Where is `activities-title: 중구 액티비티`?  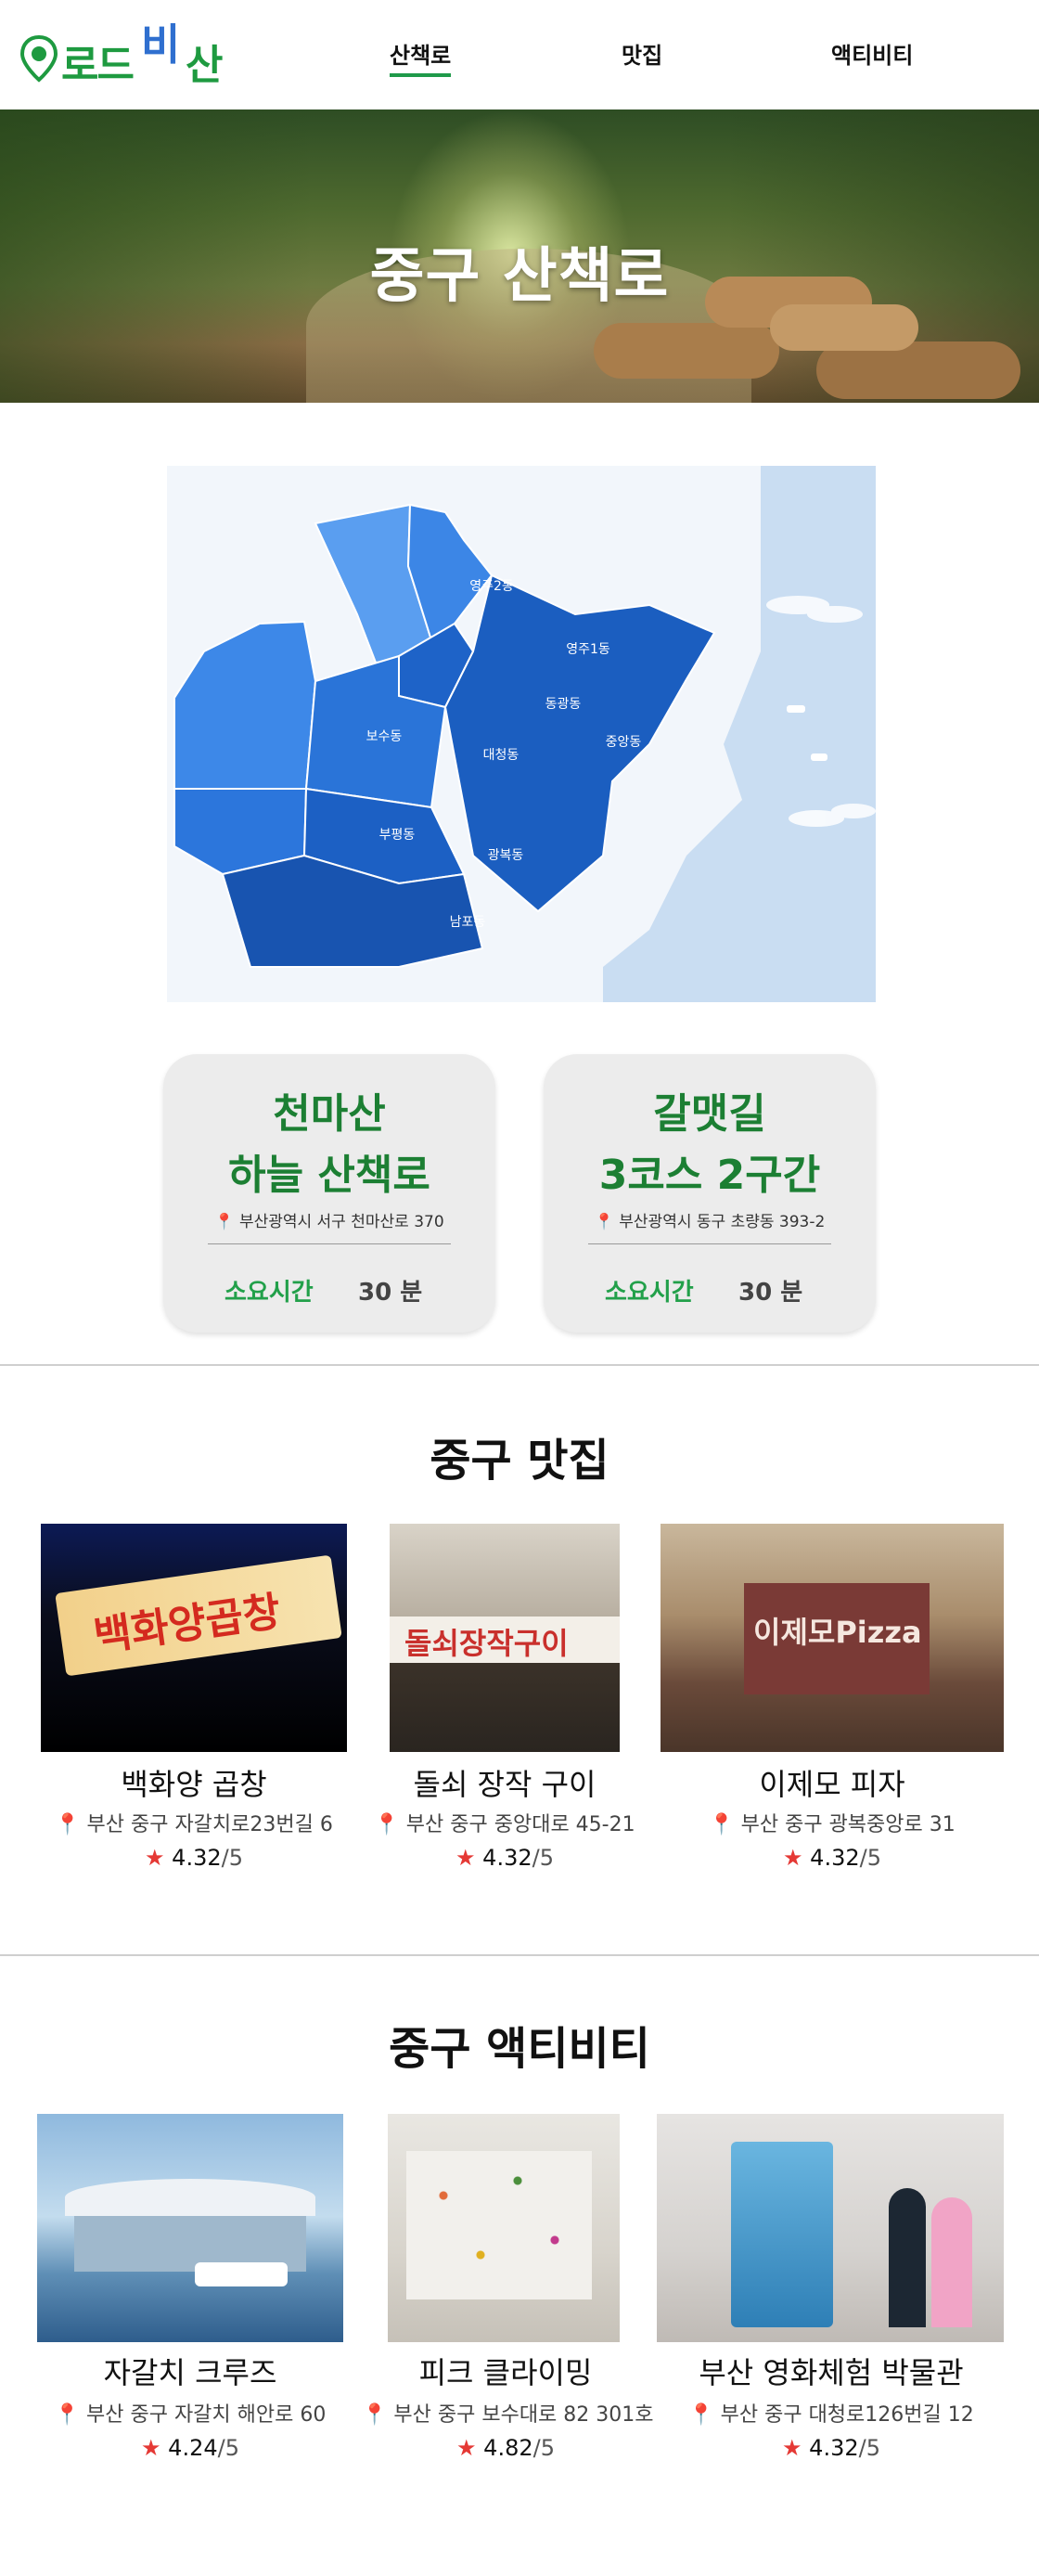
activities-title: 중구 액티비티 is located at coordinates (519, 2049).